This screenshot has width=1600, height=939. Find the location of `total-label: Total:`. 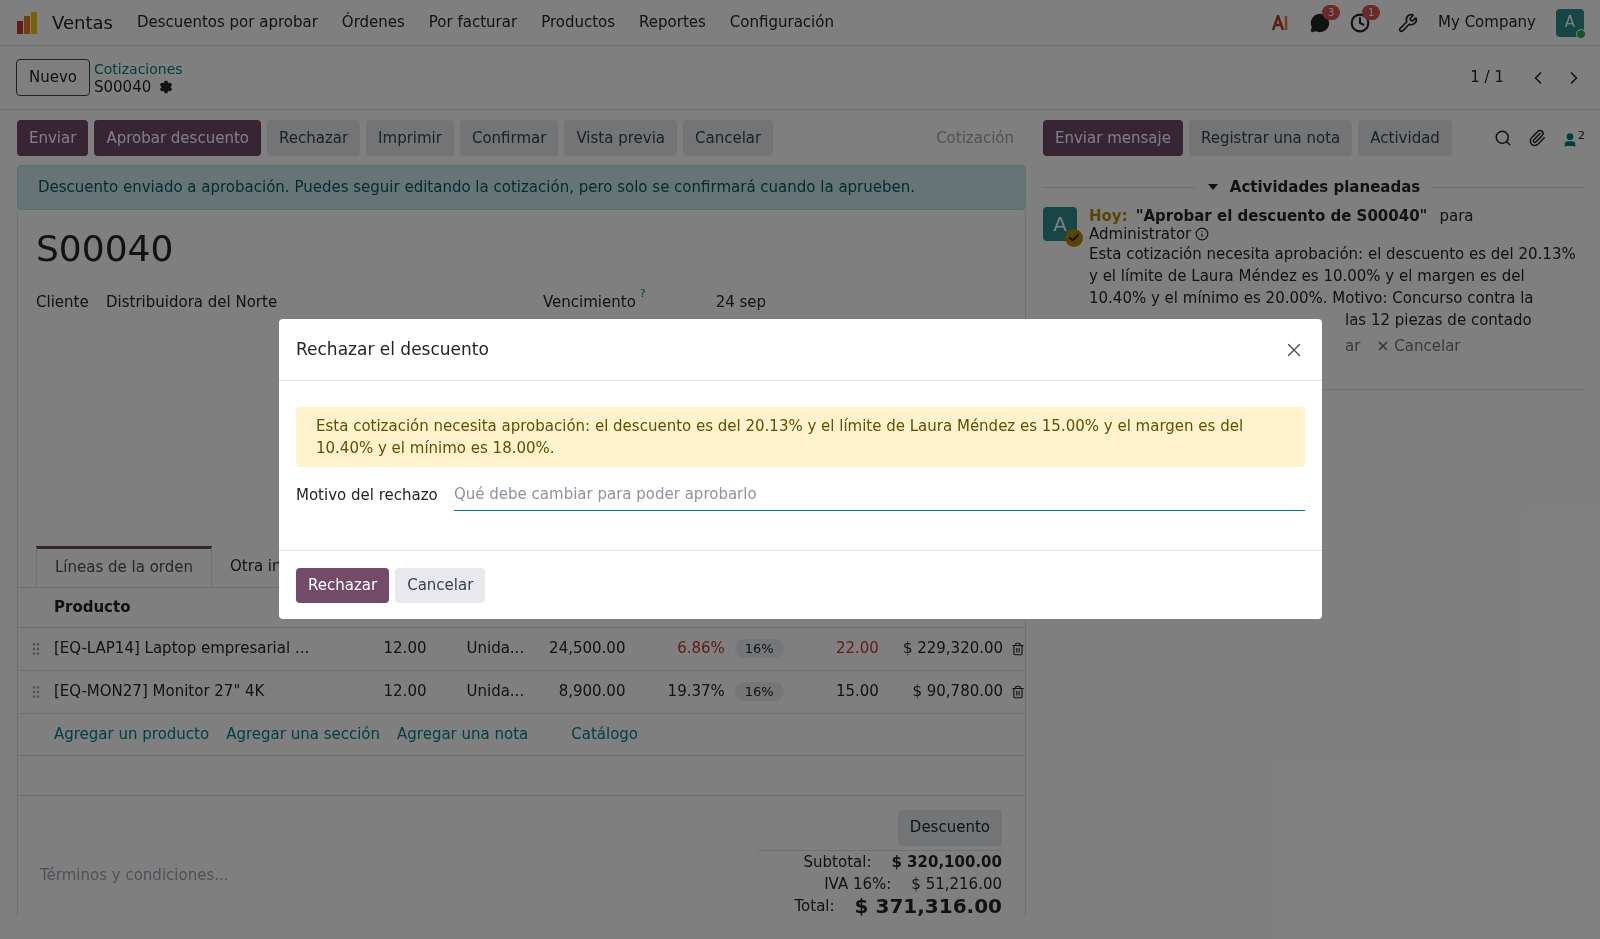

total-label: Total: is located at coordinates (814, 906).